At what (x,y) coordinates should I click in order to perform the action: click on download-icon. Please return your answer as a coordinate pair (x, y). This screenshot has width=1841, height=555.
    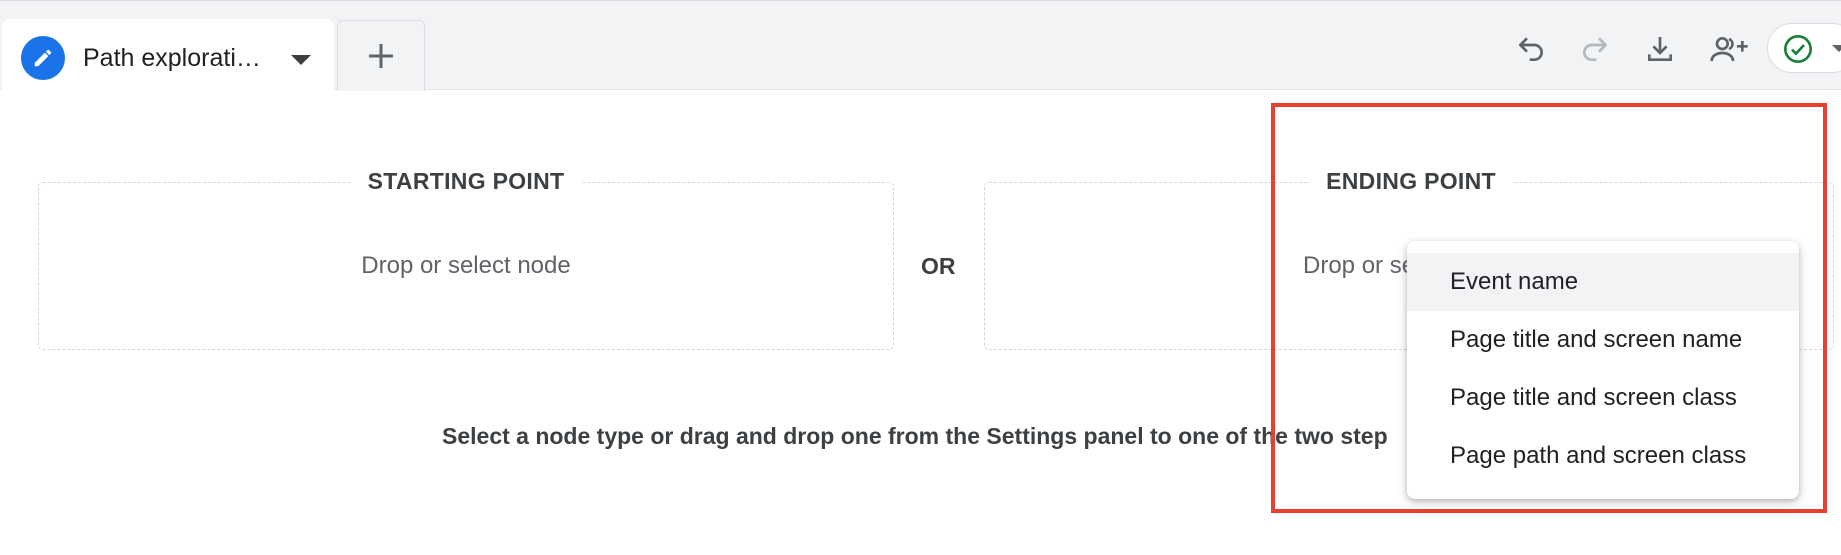
    Looking at the image, I should click on (1660, 49).